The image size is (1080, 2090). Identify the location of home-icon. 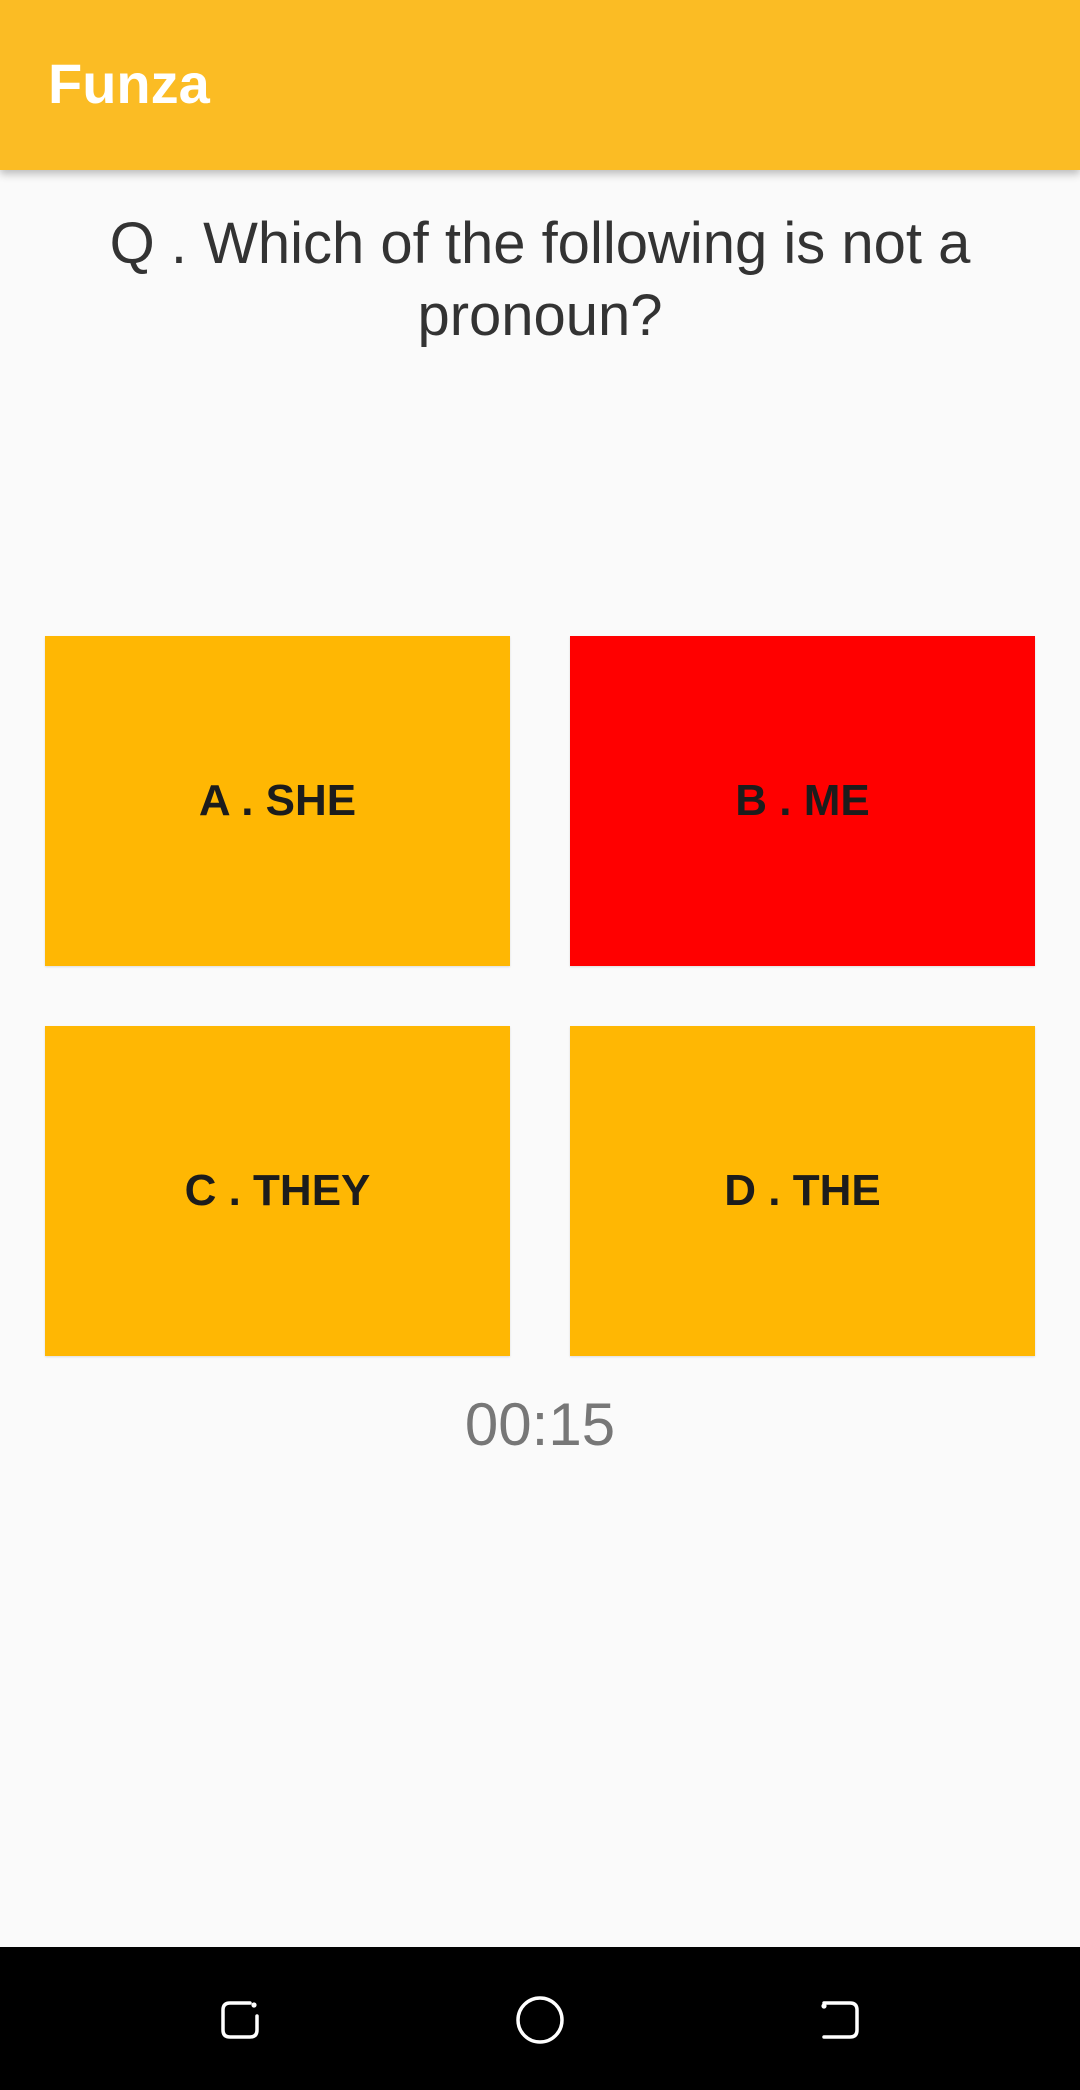
(540, 2020).